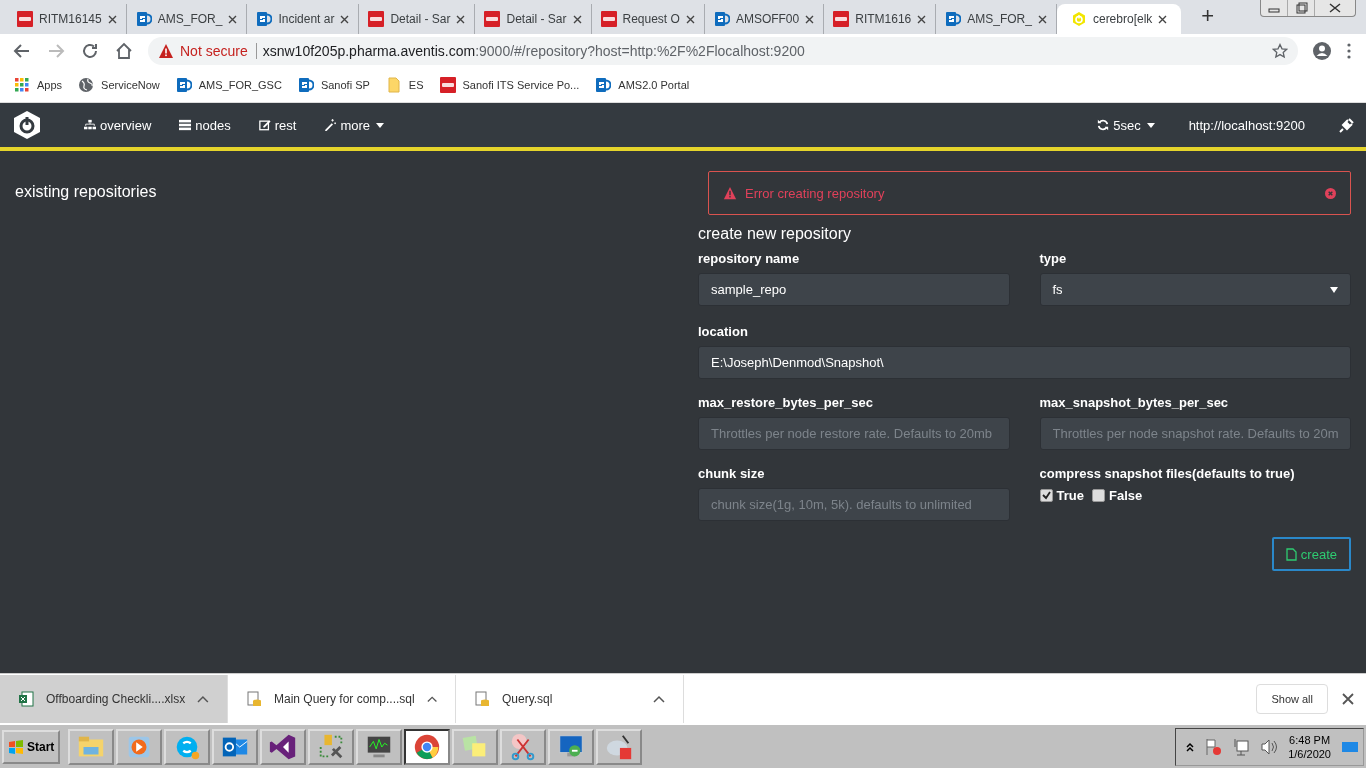 This screenshot has width=1366, height=768. Describe the element at coordinates (1291, 554) in the screenshot. I see `file-icon` at that location.